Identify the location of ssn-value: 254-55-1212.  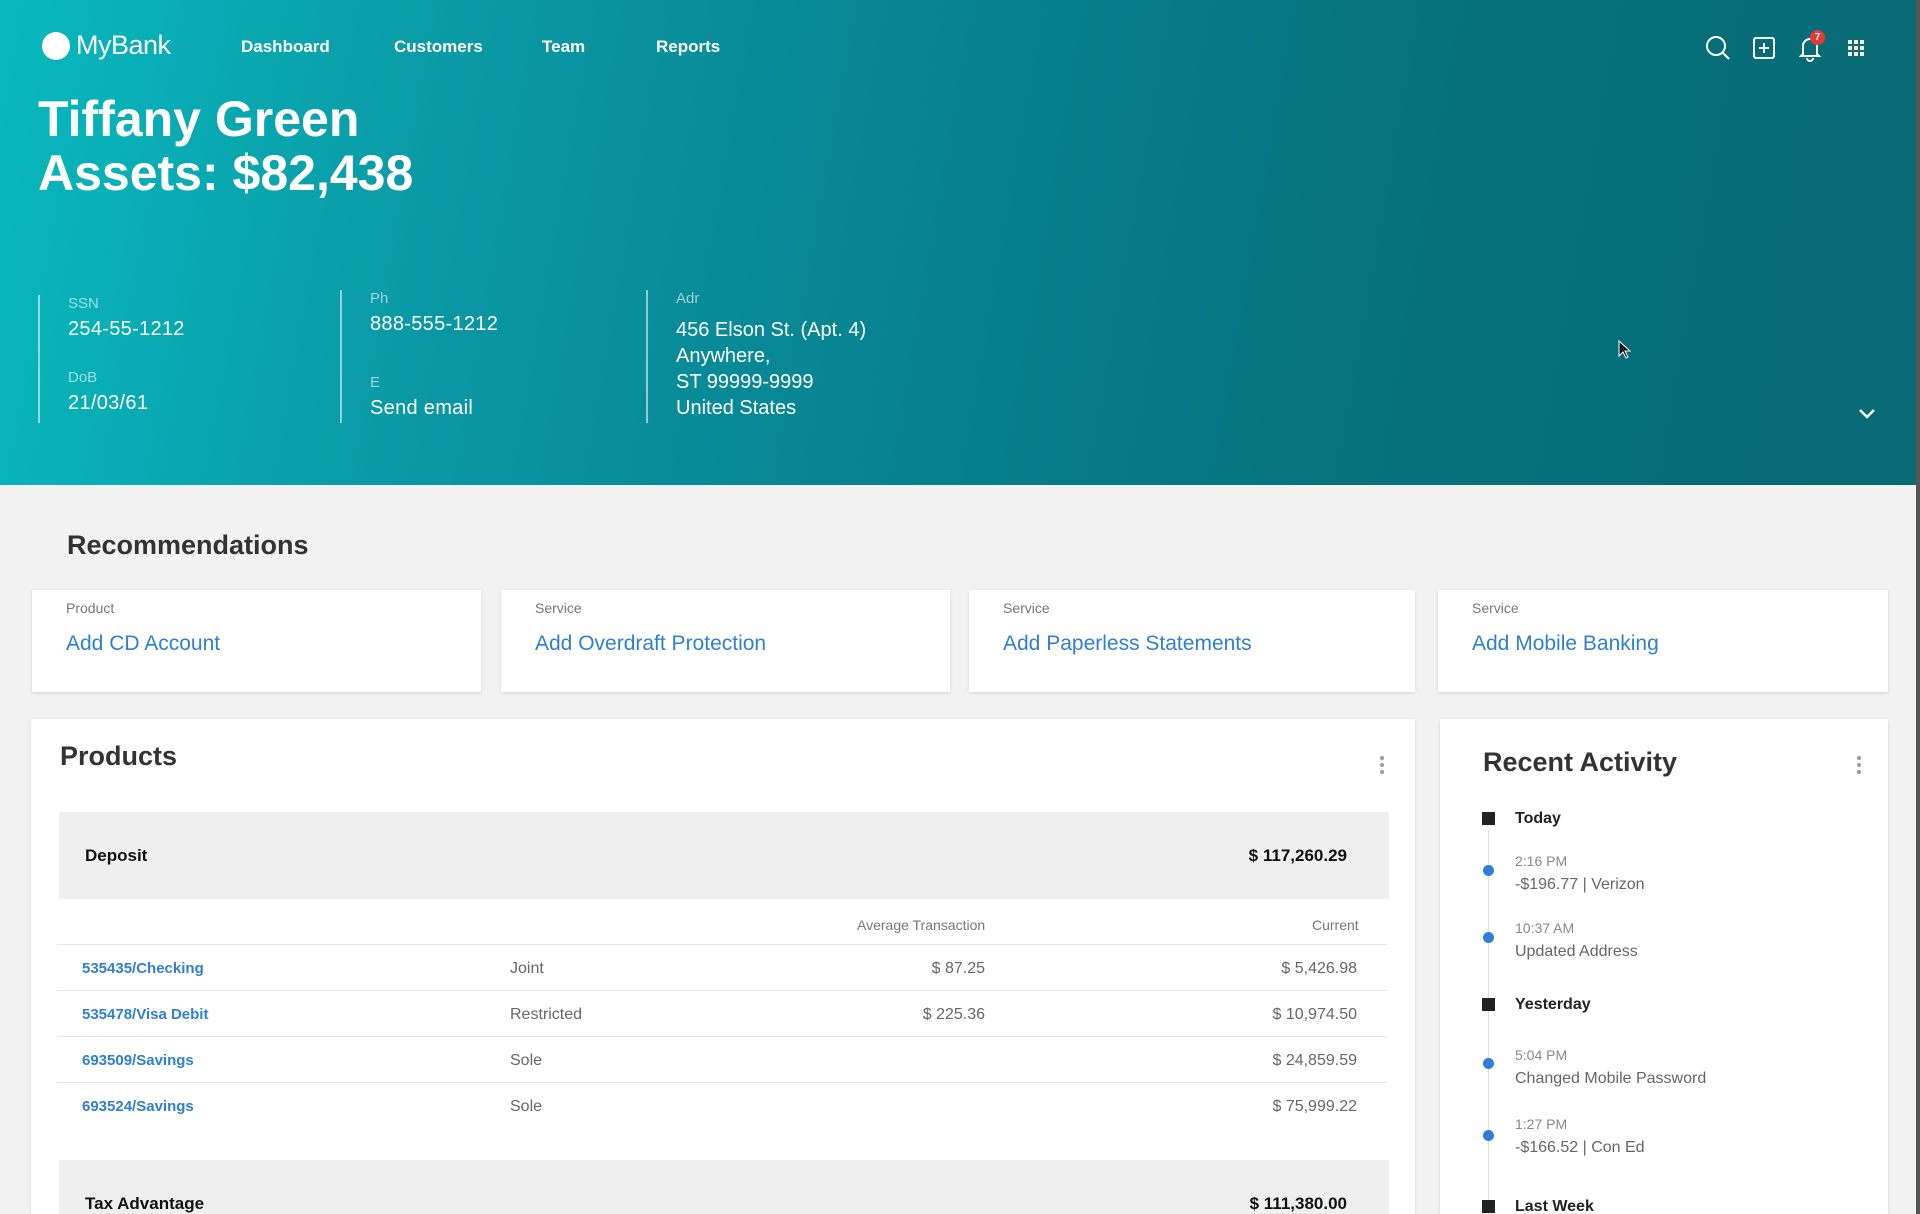
(126, 329).